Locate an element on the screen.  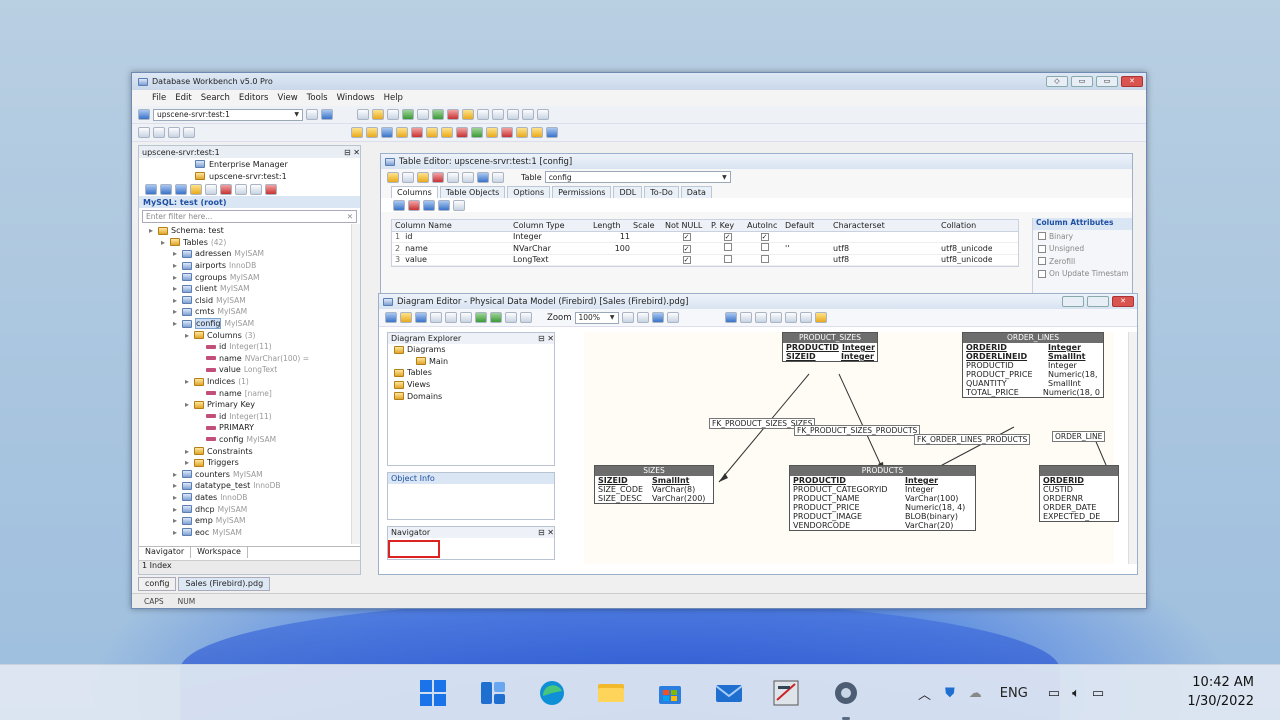
table-row: 1 id Integer 11 ✓ ✓ ✓ is located at coordinates (705, 237).